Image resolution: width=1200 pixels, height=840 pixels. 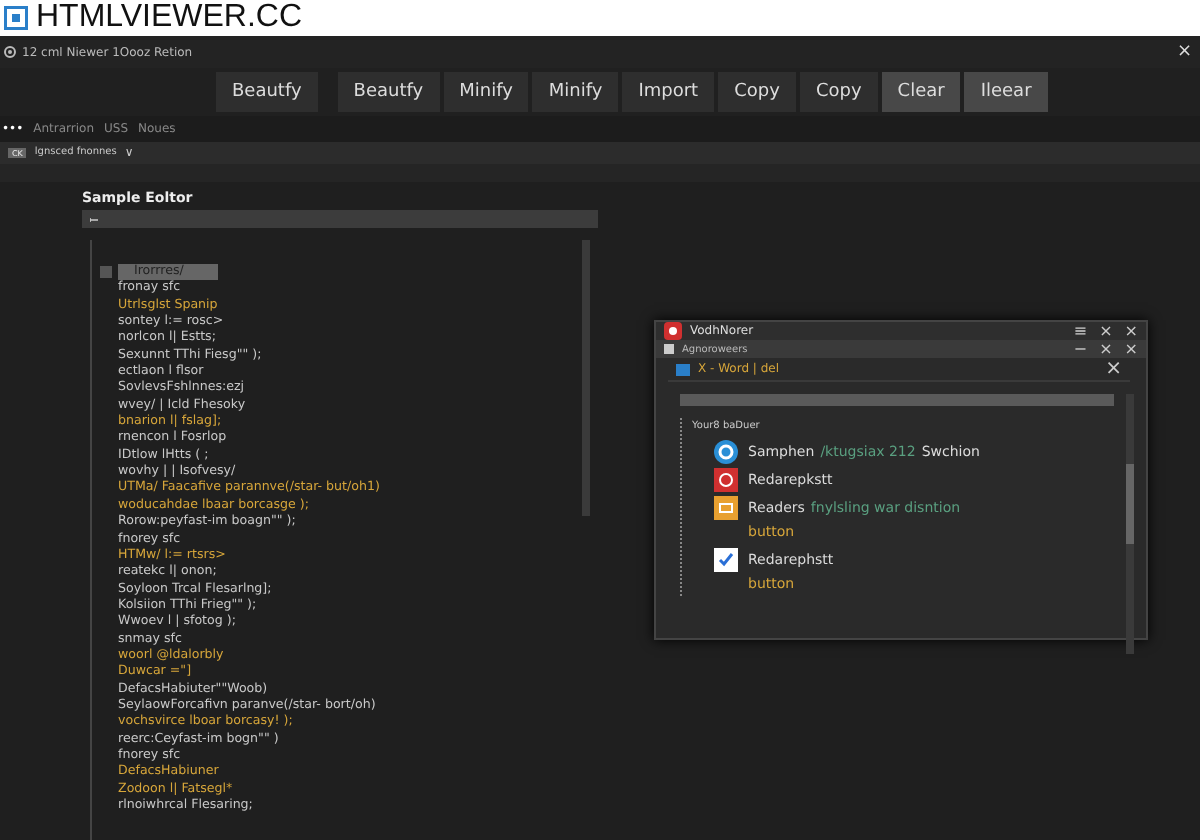 I want to click on window-control: −, so click(x=1080, y=349).